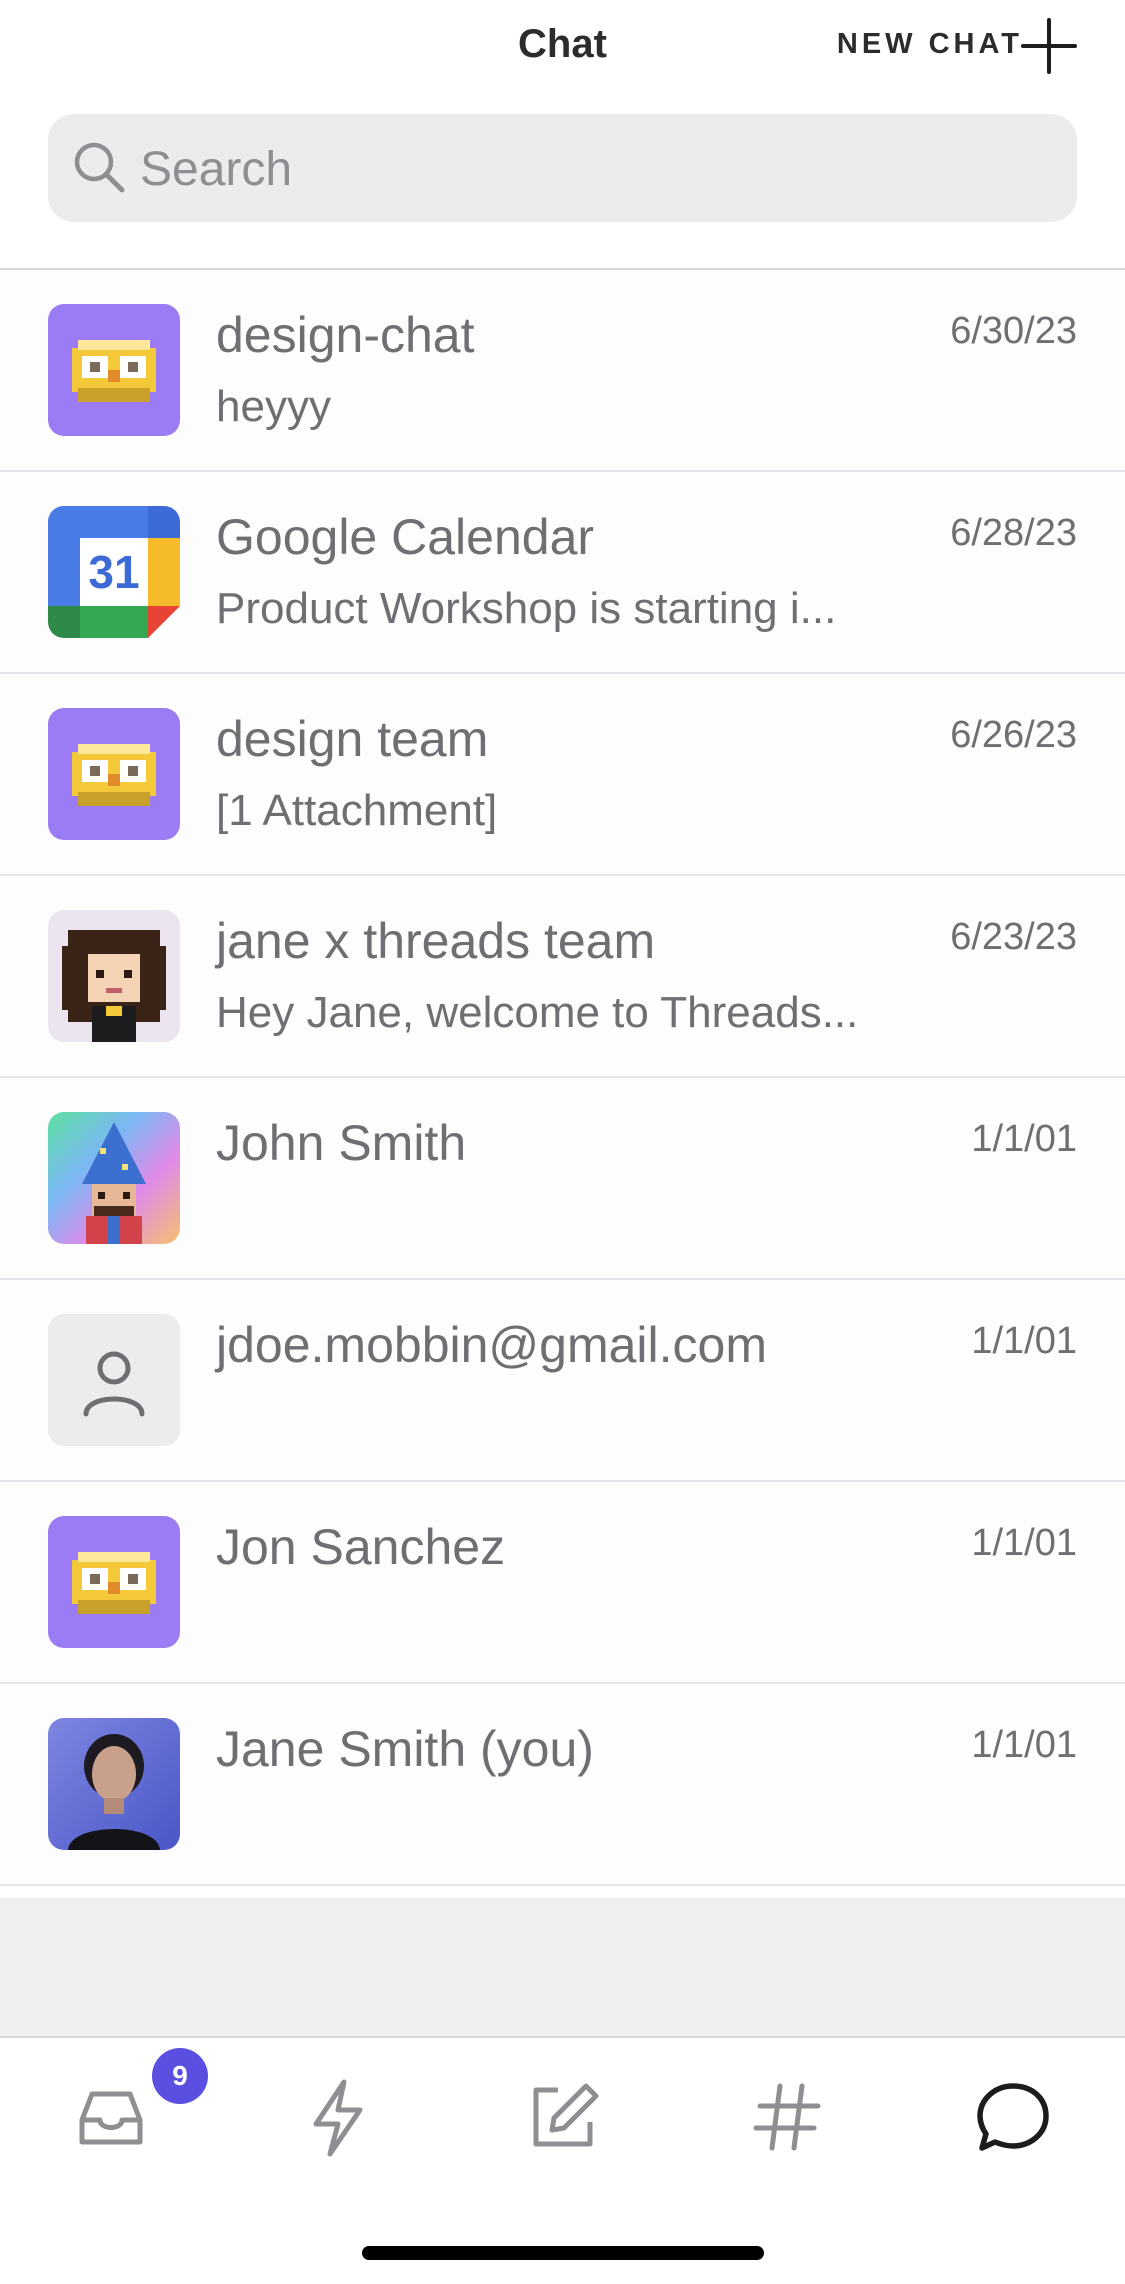 This screenshot has width=1125, height=2284. I want to click on pixel-girl-avatar, so click(114, 976).